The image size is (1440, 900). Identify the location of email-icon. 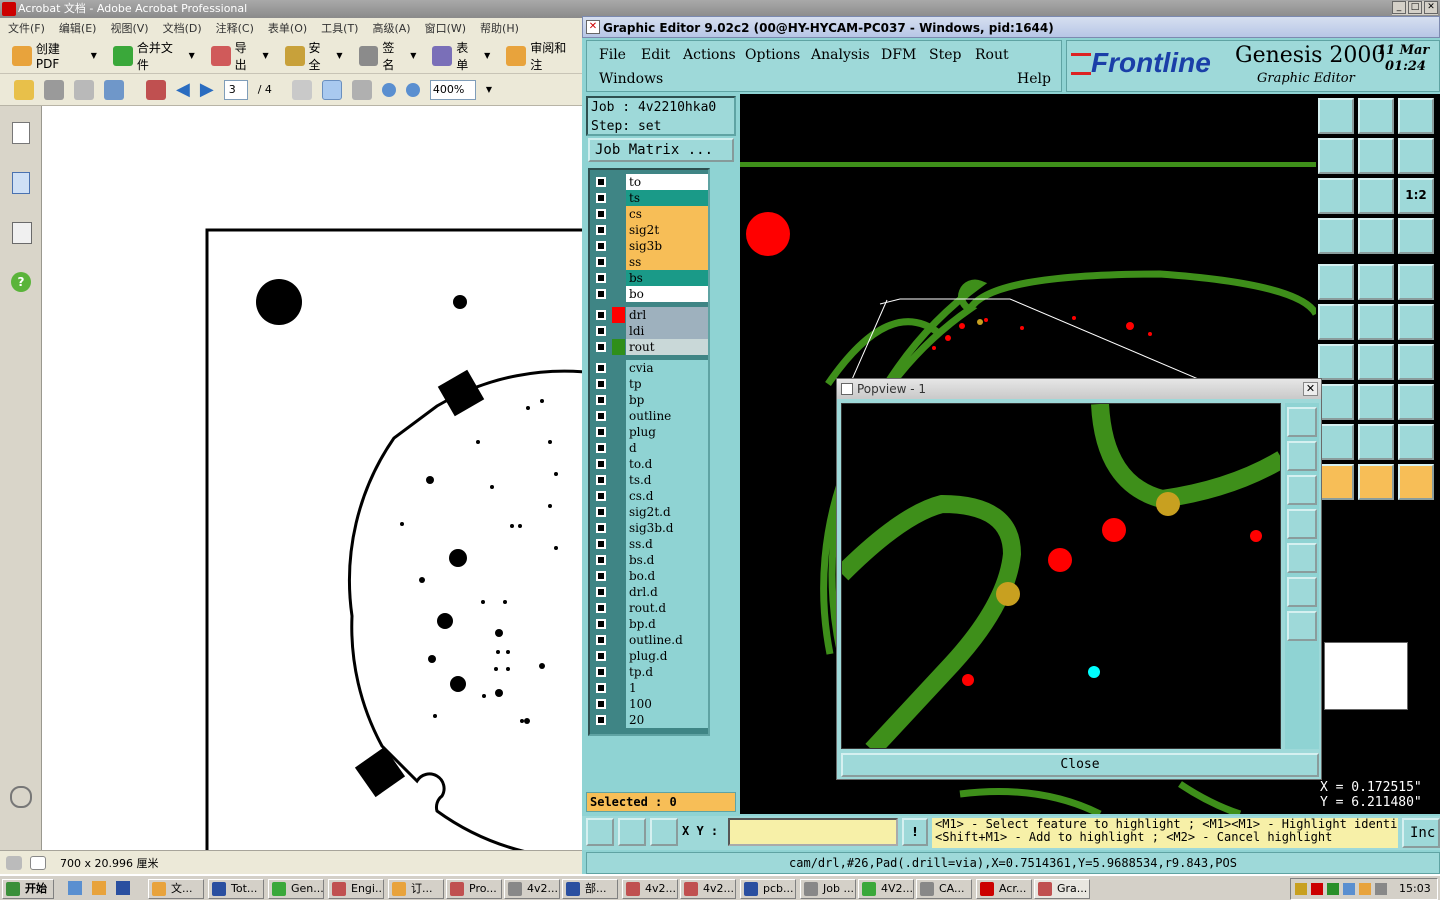
(114, 89).